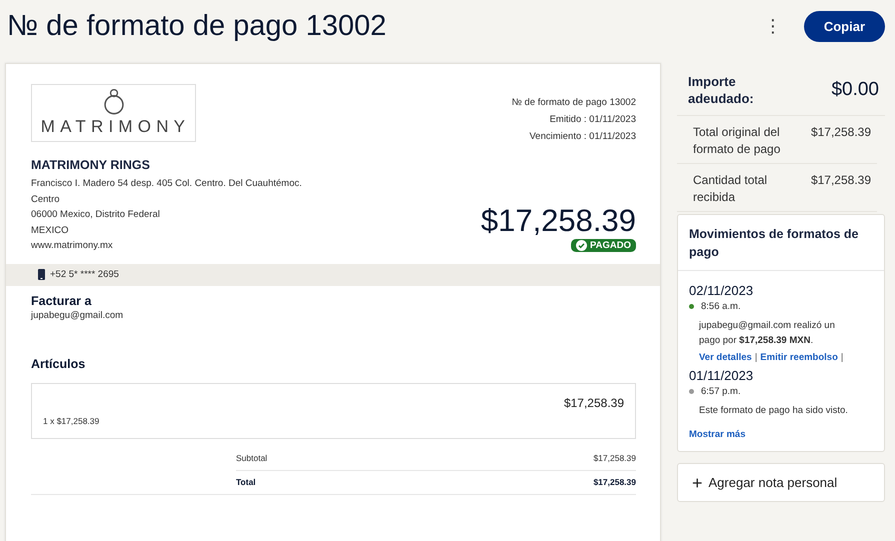 Image resolution: width=895 pixels, height=541 pixels. What do you see at coordinates (767, 333) in the screenshot?
I see `event-message: jupabegu@gmail.com realizó un pago por $17,258.39 MXN.` at bounding box center [767, 333].